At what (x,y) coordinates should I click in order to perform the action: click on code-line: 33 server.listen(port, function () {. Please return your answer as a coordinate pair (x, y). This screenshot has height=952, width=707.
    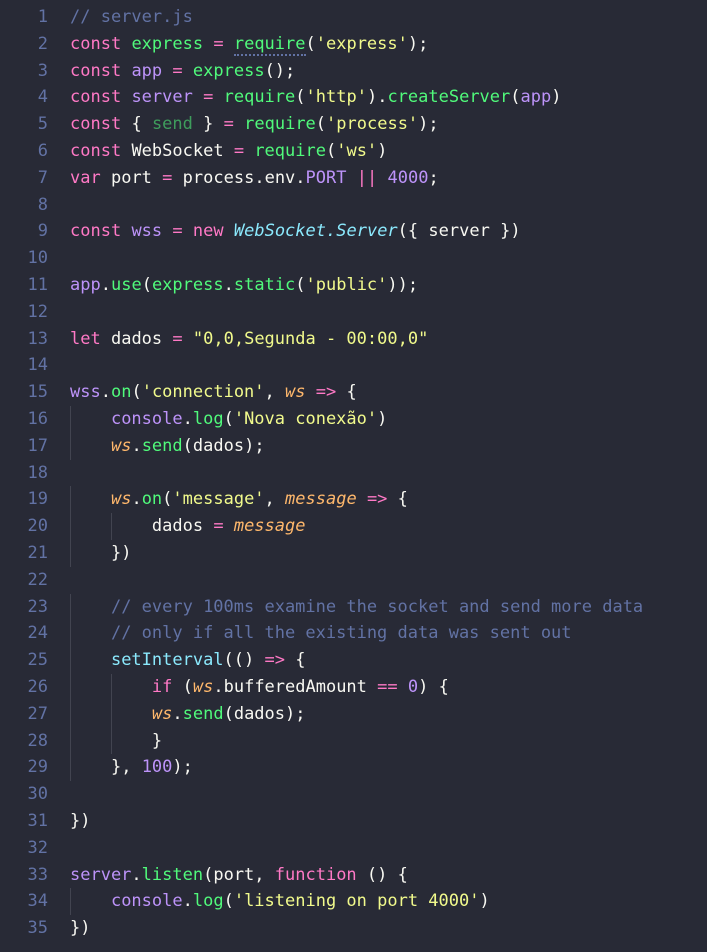
    Looking at the image, I should click on (353, 875).